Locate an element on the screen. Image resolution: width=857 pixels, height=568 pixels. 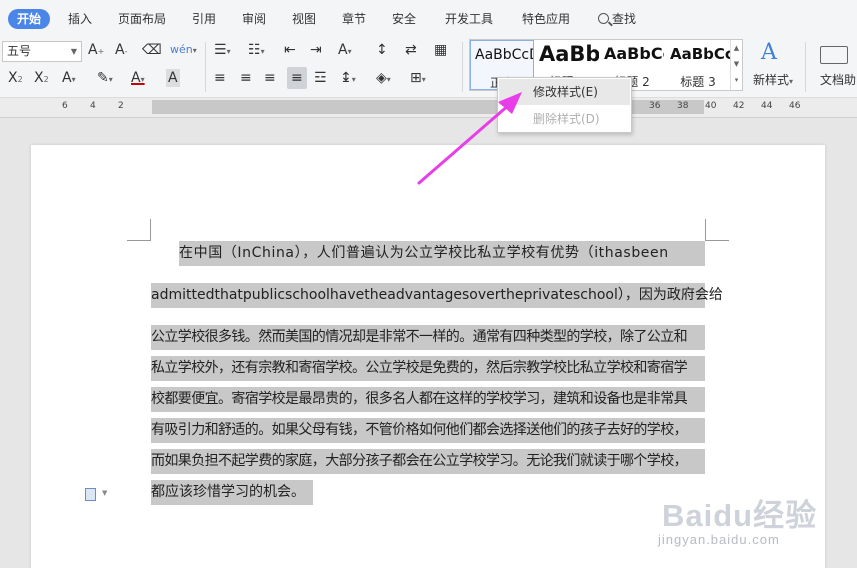
horizontal-ruler: 6 4 2 36 38 40 42 44 46 is located at coordinates (428, 108).